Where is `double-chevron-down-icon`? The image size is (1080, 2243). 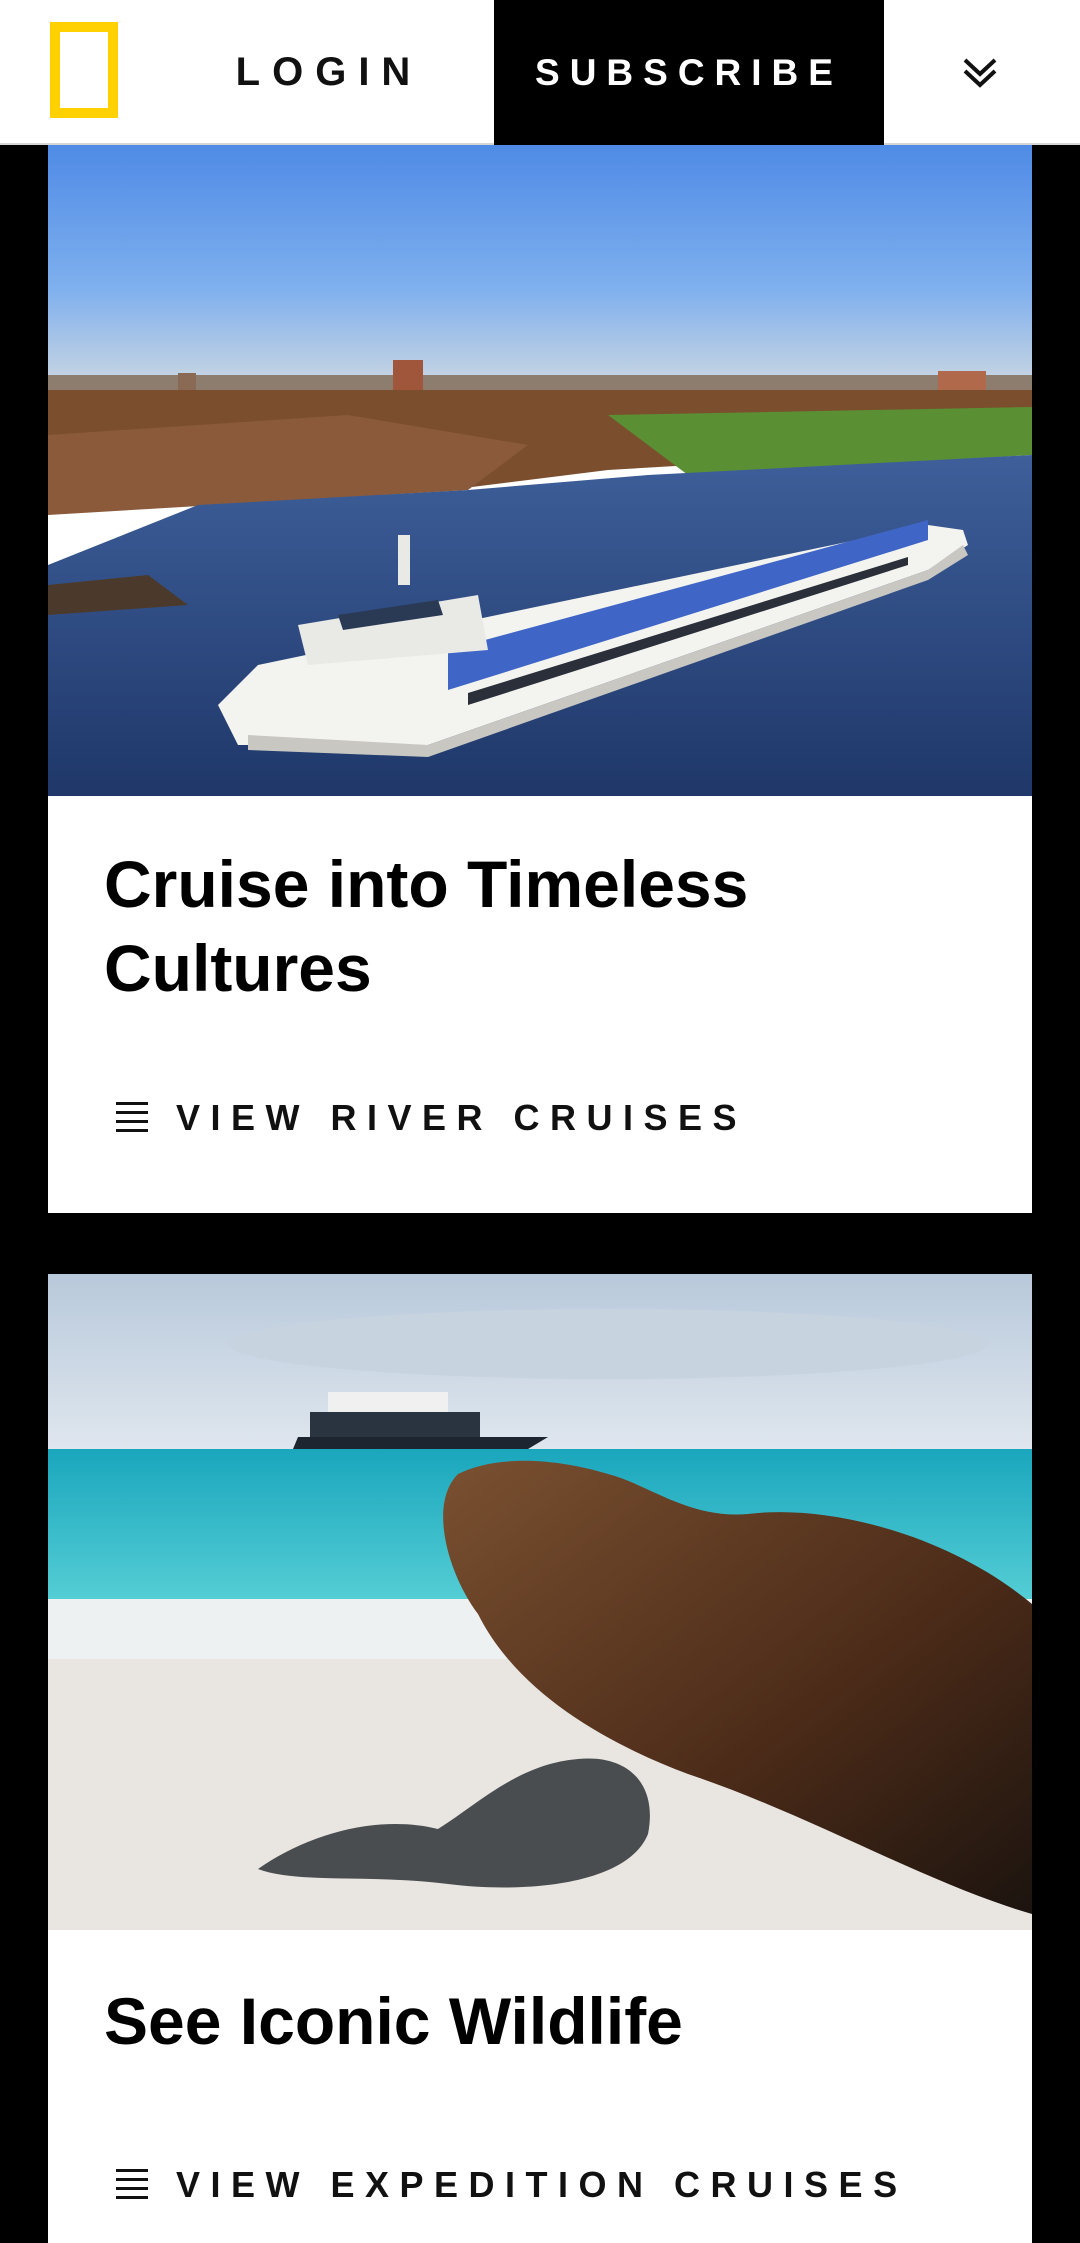
double-chevron-down-icon is located at coordinates (980, 73).